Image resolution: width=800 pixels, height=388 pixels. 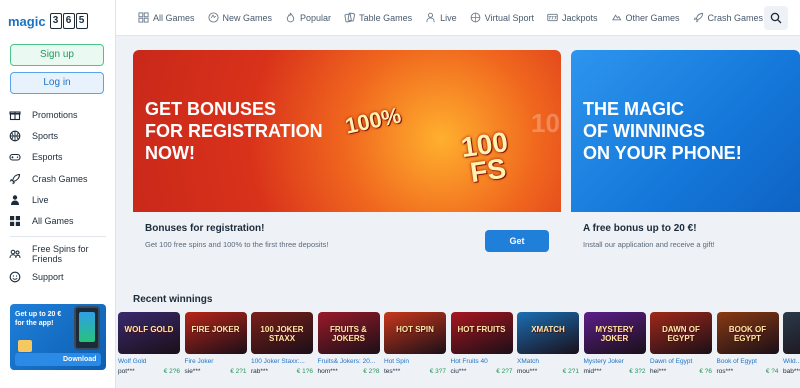 What do you see at coordinates (378, 17) in the screenshot?
I see `tab-table-games: Table Games` at bounding box center [378, 17].